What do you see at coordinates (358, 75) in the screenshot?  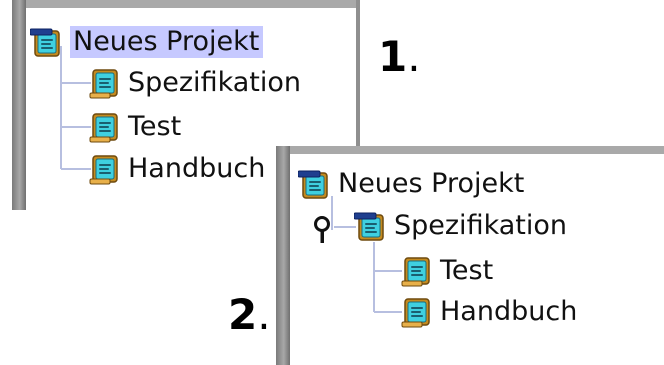 I see `panel-right-border` at bounding box center [358, 75].